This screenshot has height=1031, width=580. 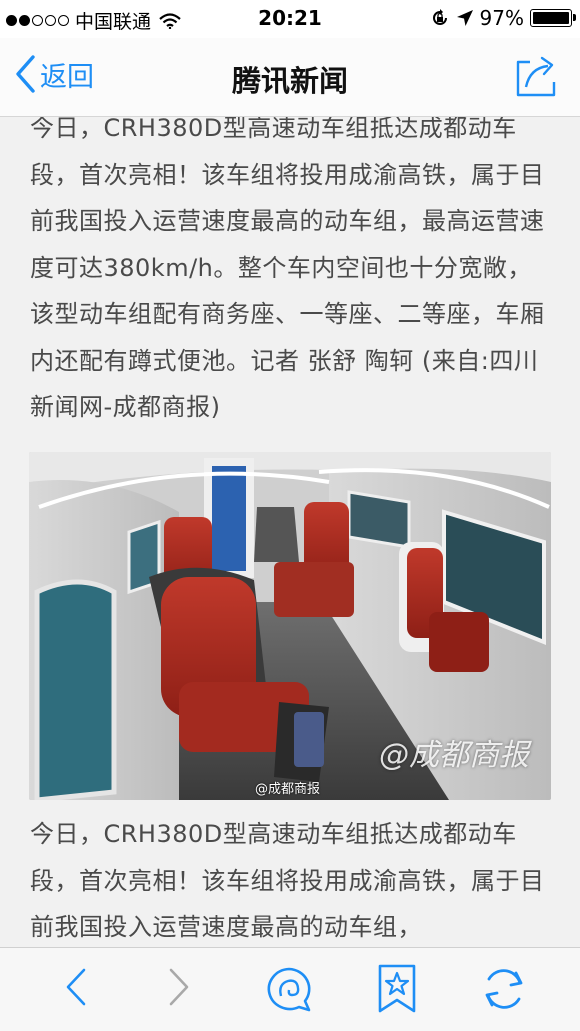 I want to click on photo-watermark-small: @成都商报, so click(x=288, y=789).